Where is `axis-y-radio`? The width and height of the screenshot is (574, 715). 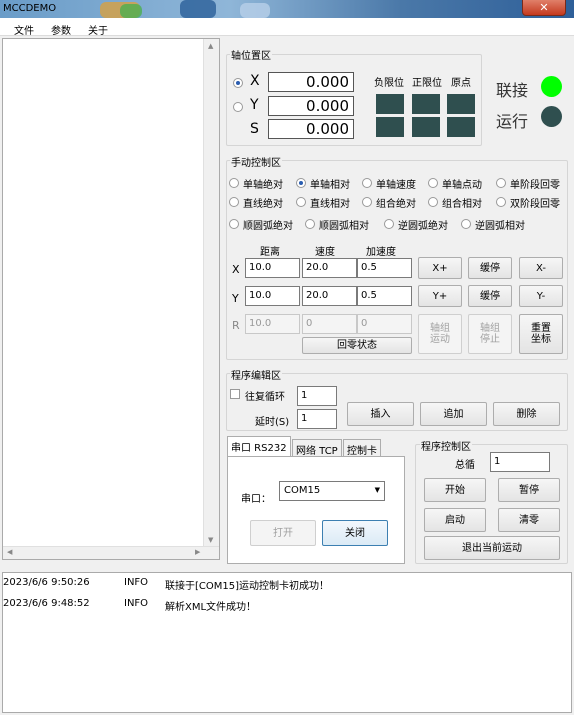
axis-y-radio is located at coordinates (238, 107).